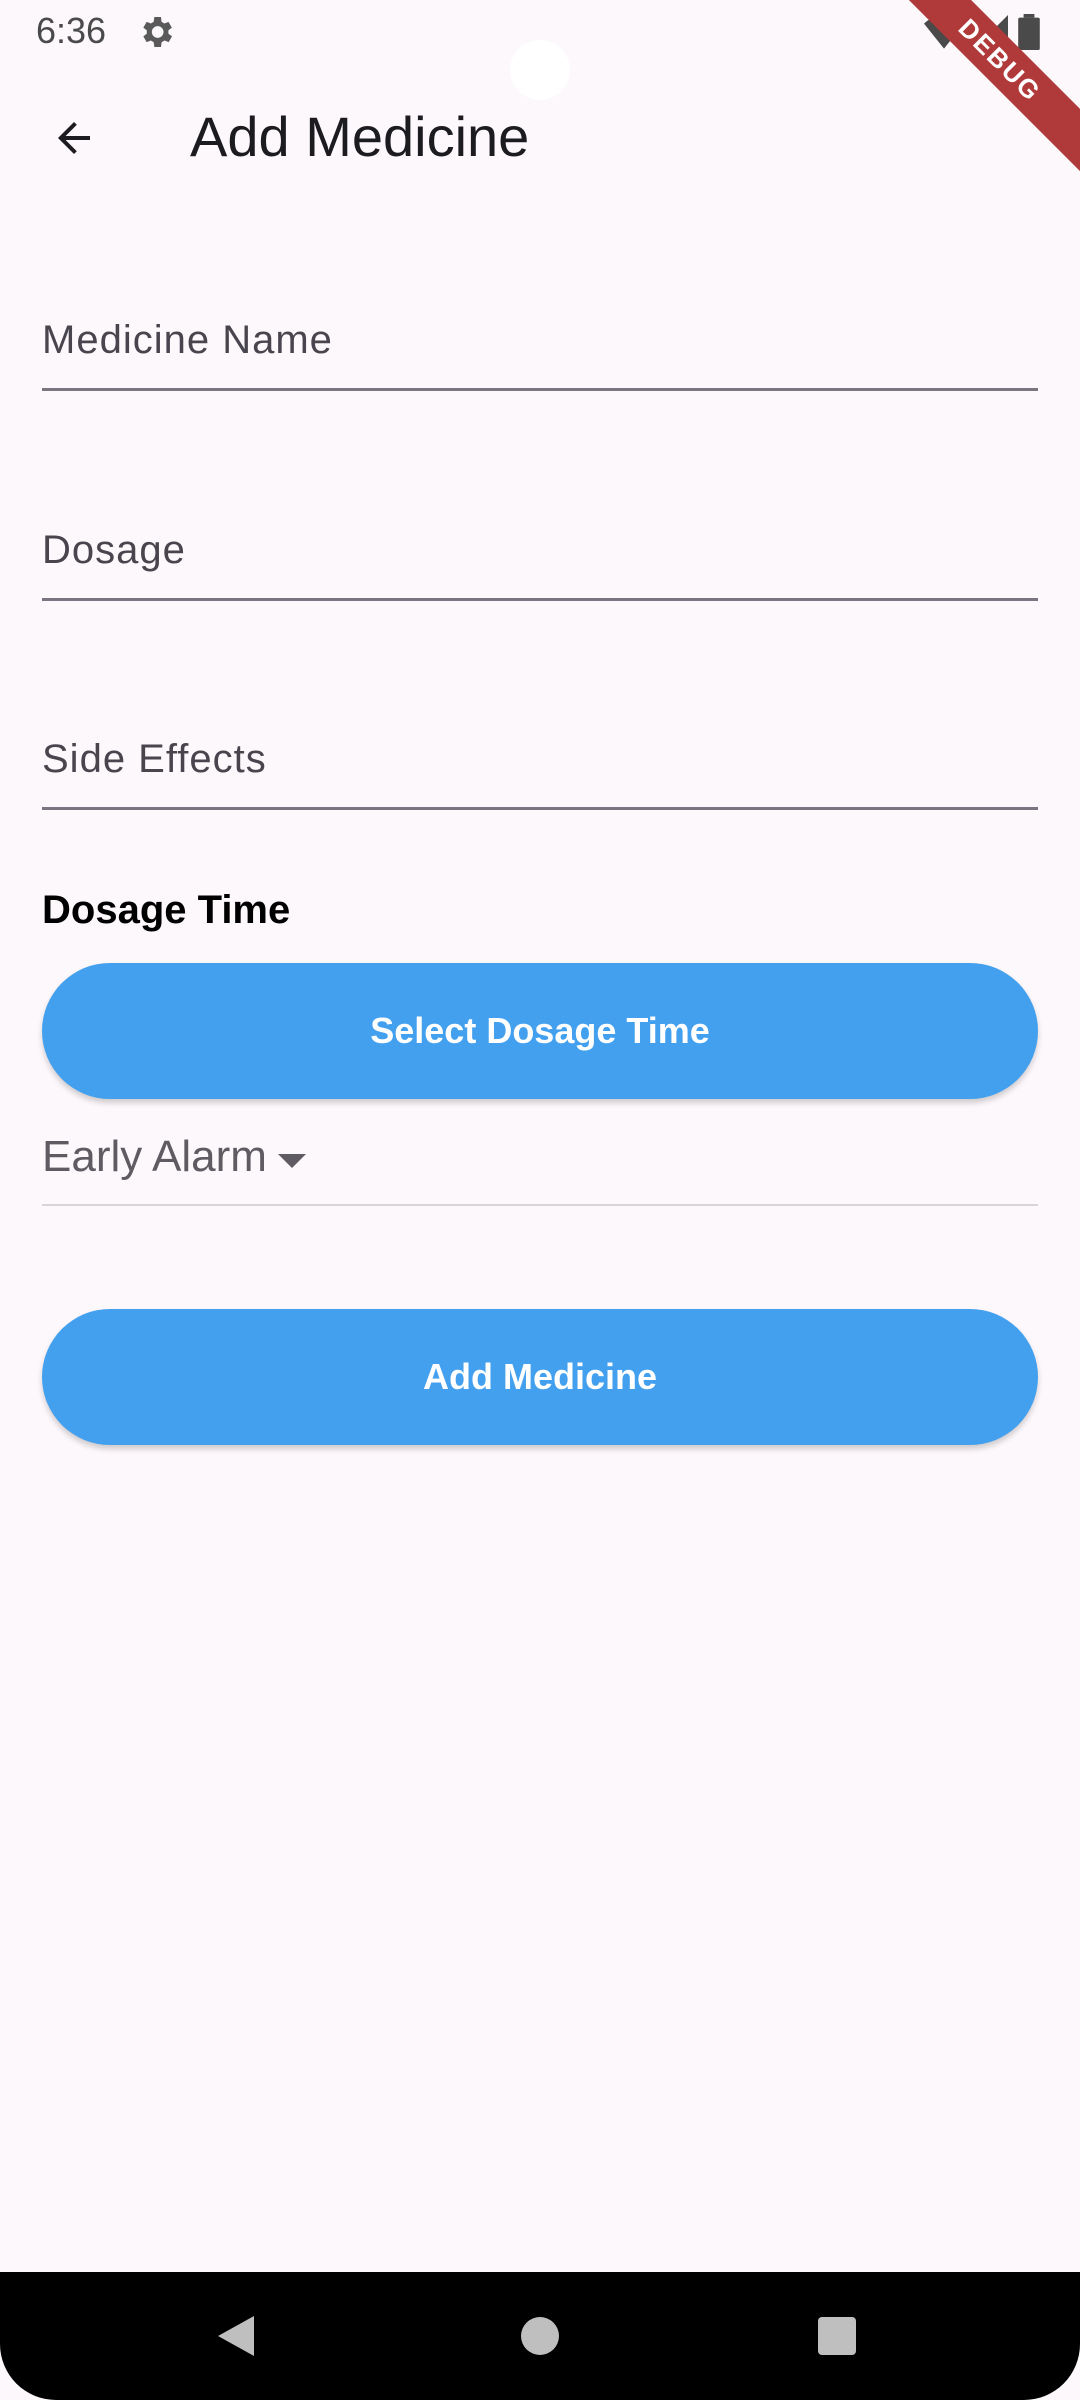  I want to click on home-circle-icon, so click(540, 2336).